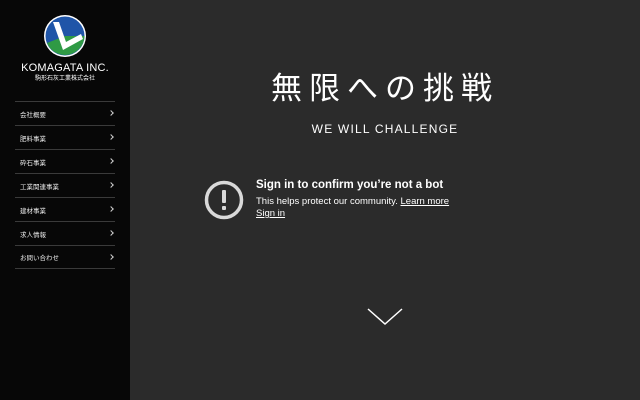  I want to click on sidebar-item-company: 会社概要, so click(65, 113).